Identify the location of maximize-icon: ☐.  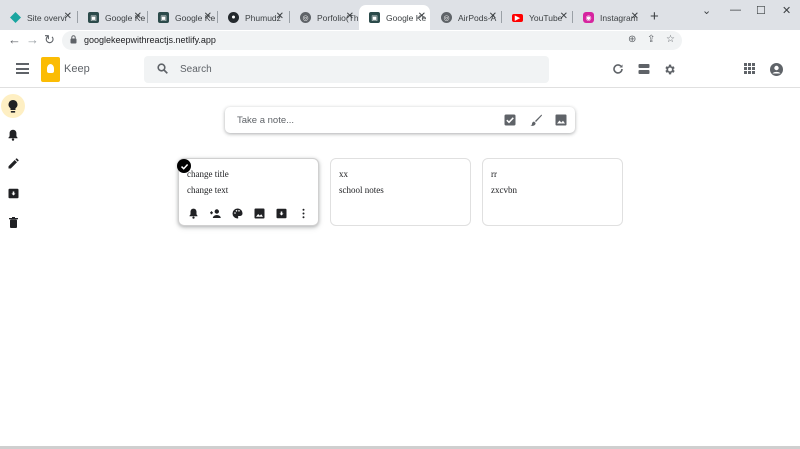
(761, 10).